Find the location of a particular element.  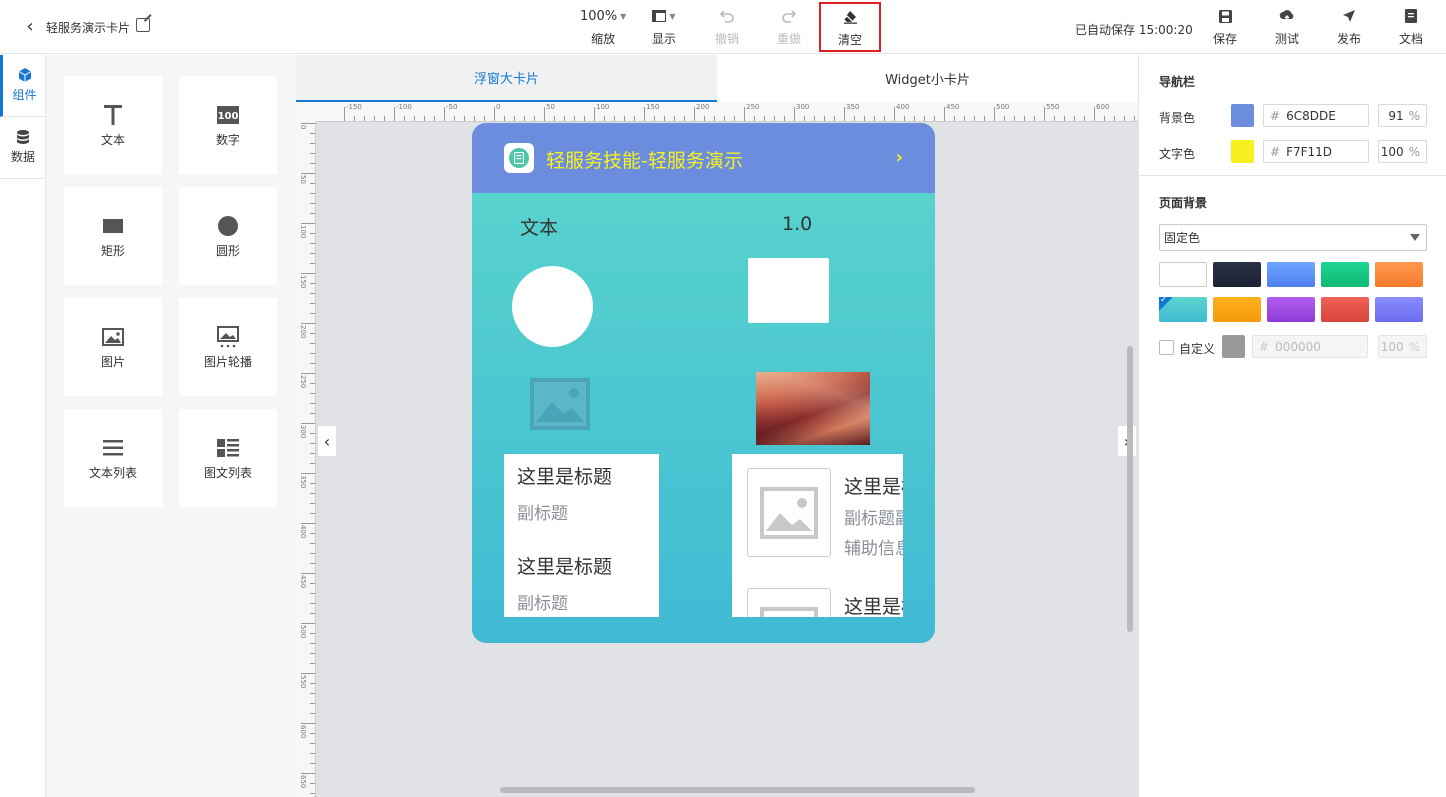

cube-icon is located at coordinates (24, 75).